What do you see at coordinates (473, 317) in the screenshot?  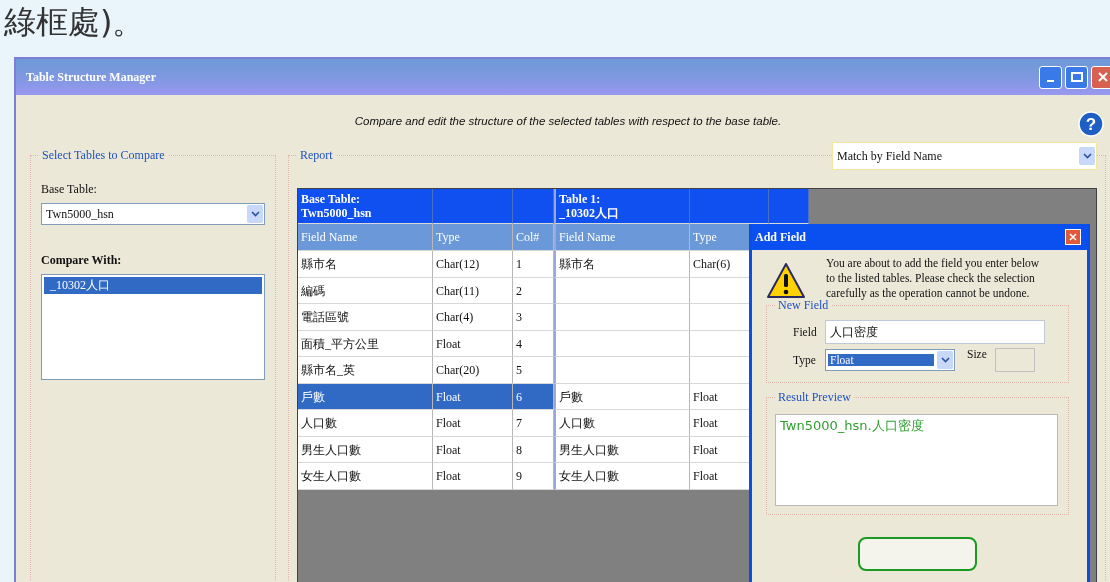 I see `table-cell: Char(4)` at bounding box center [473, 317].